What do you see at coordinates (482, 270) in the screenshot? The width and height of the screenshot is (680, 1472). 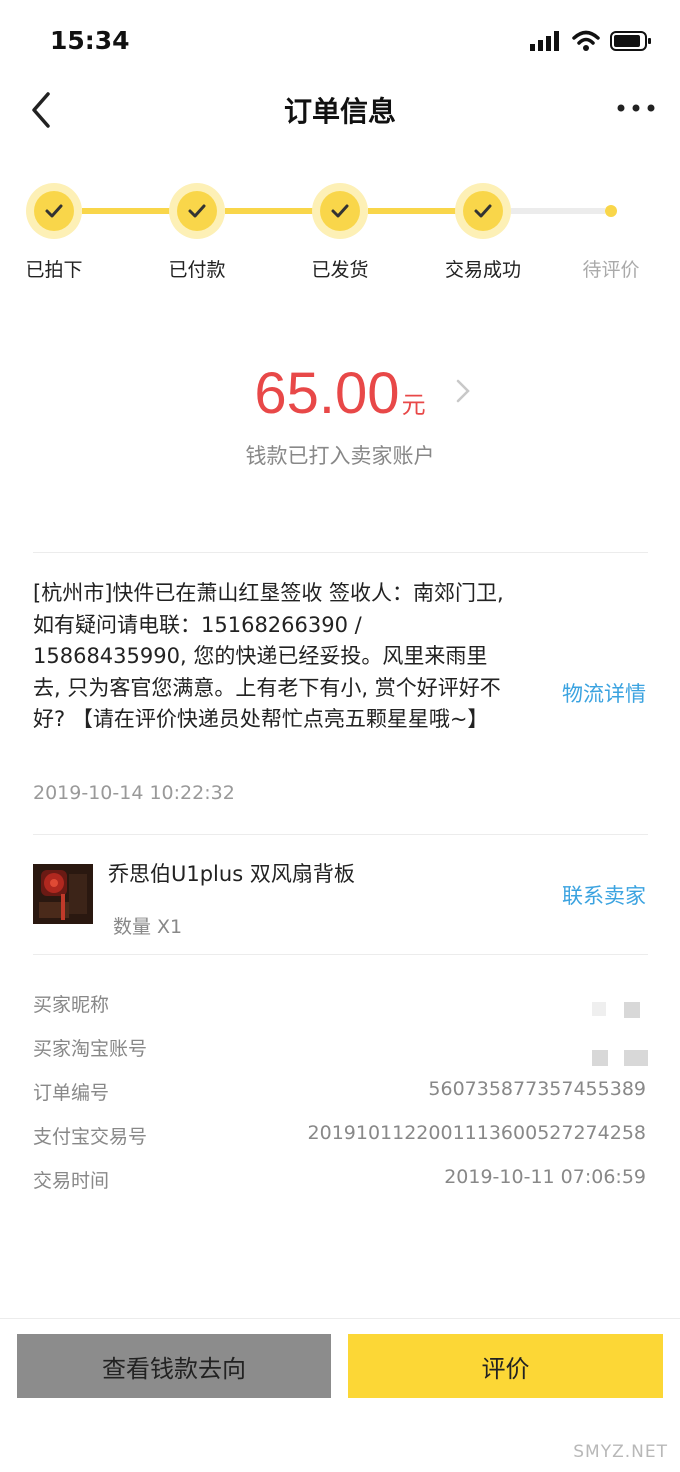 I see `step-label: 交易成功` at bounding box center [482, 270].